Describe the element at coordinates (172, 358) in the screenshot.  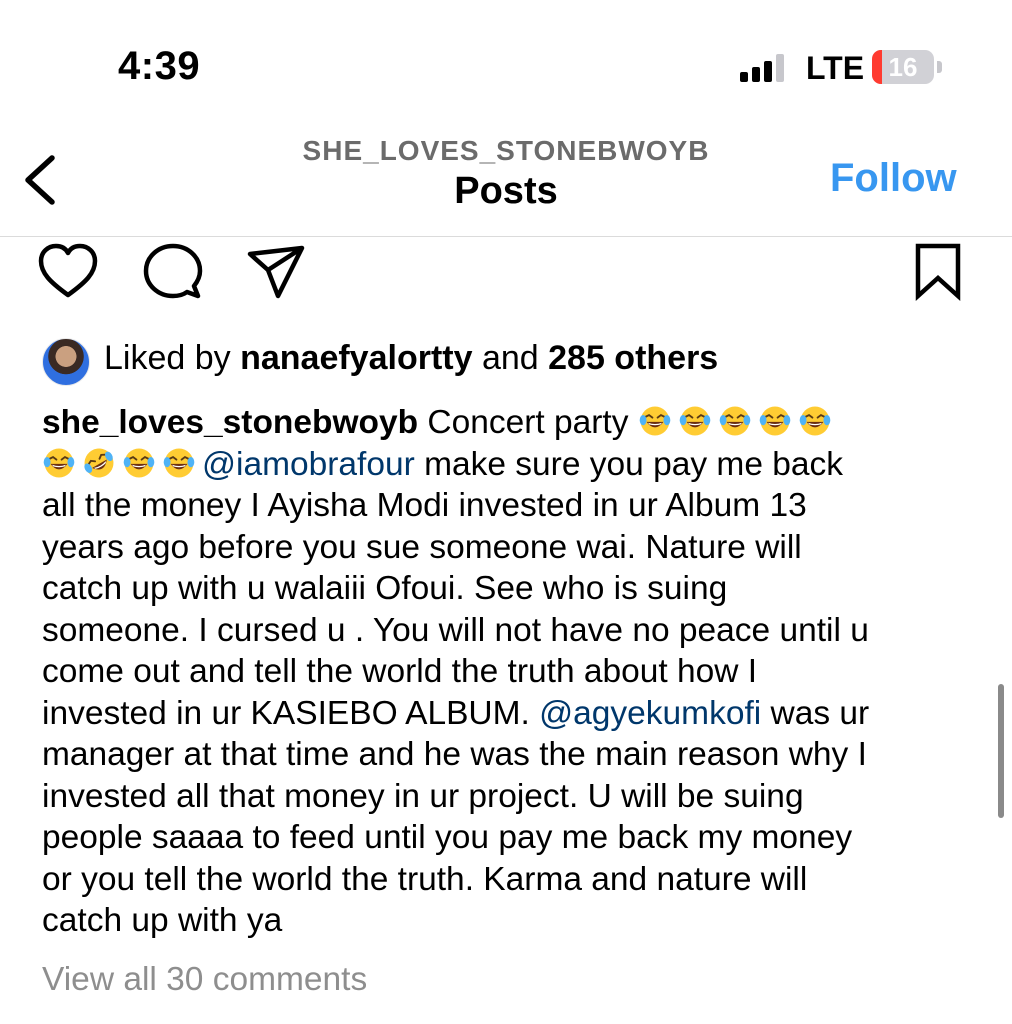
I see `likes-prefix: Liked by` at that location.